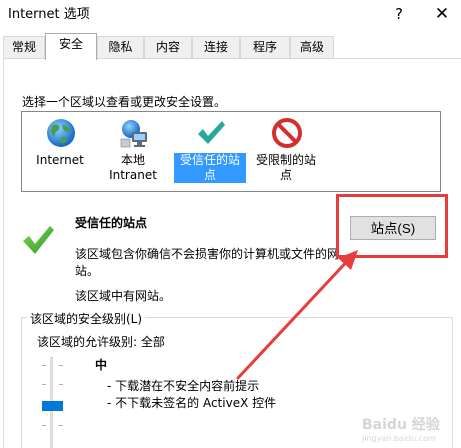  Describe the element at coordinates (60, 160) in the screenshot. I see `zone-label: Internet` at that location.